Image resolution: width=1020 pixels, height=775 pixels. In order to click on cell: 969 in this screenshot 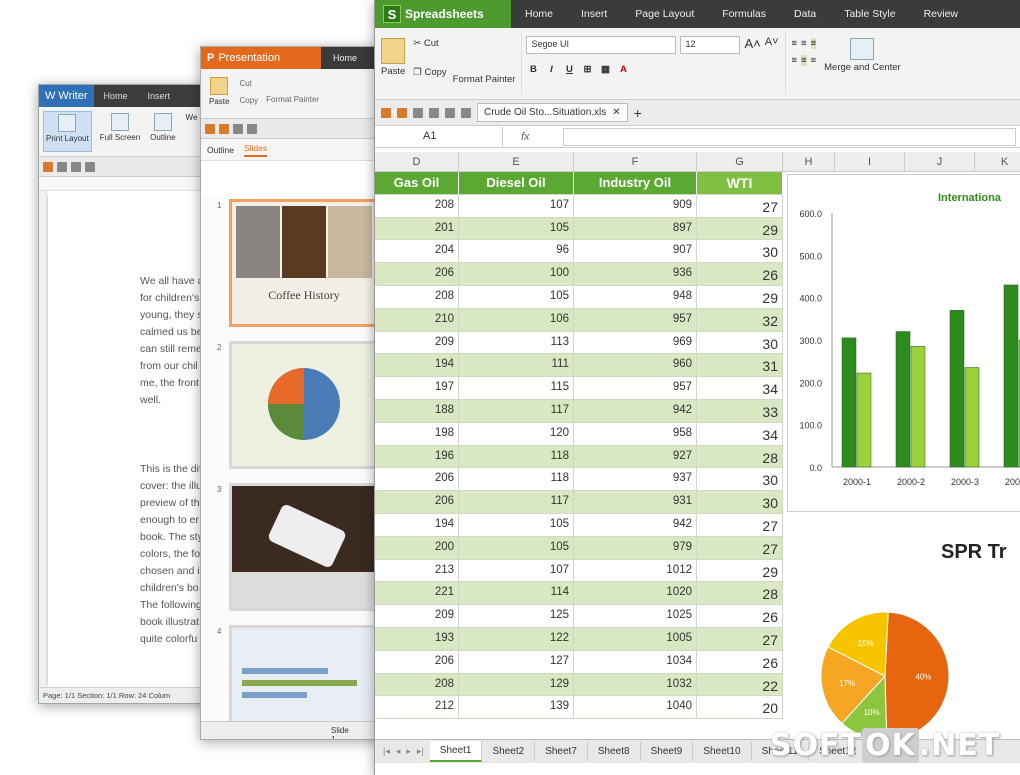, I will do `click(635, 343)`.